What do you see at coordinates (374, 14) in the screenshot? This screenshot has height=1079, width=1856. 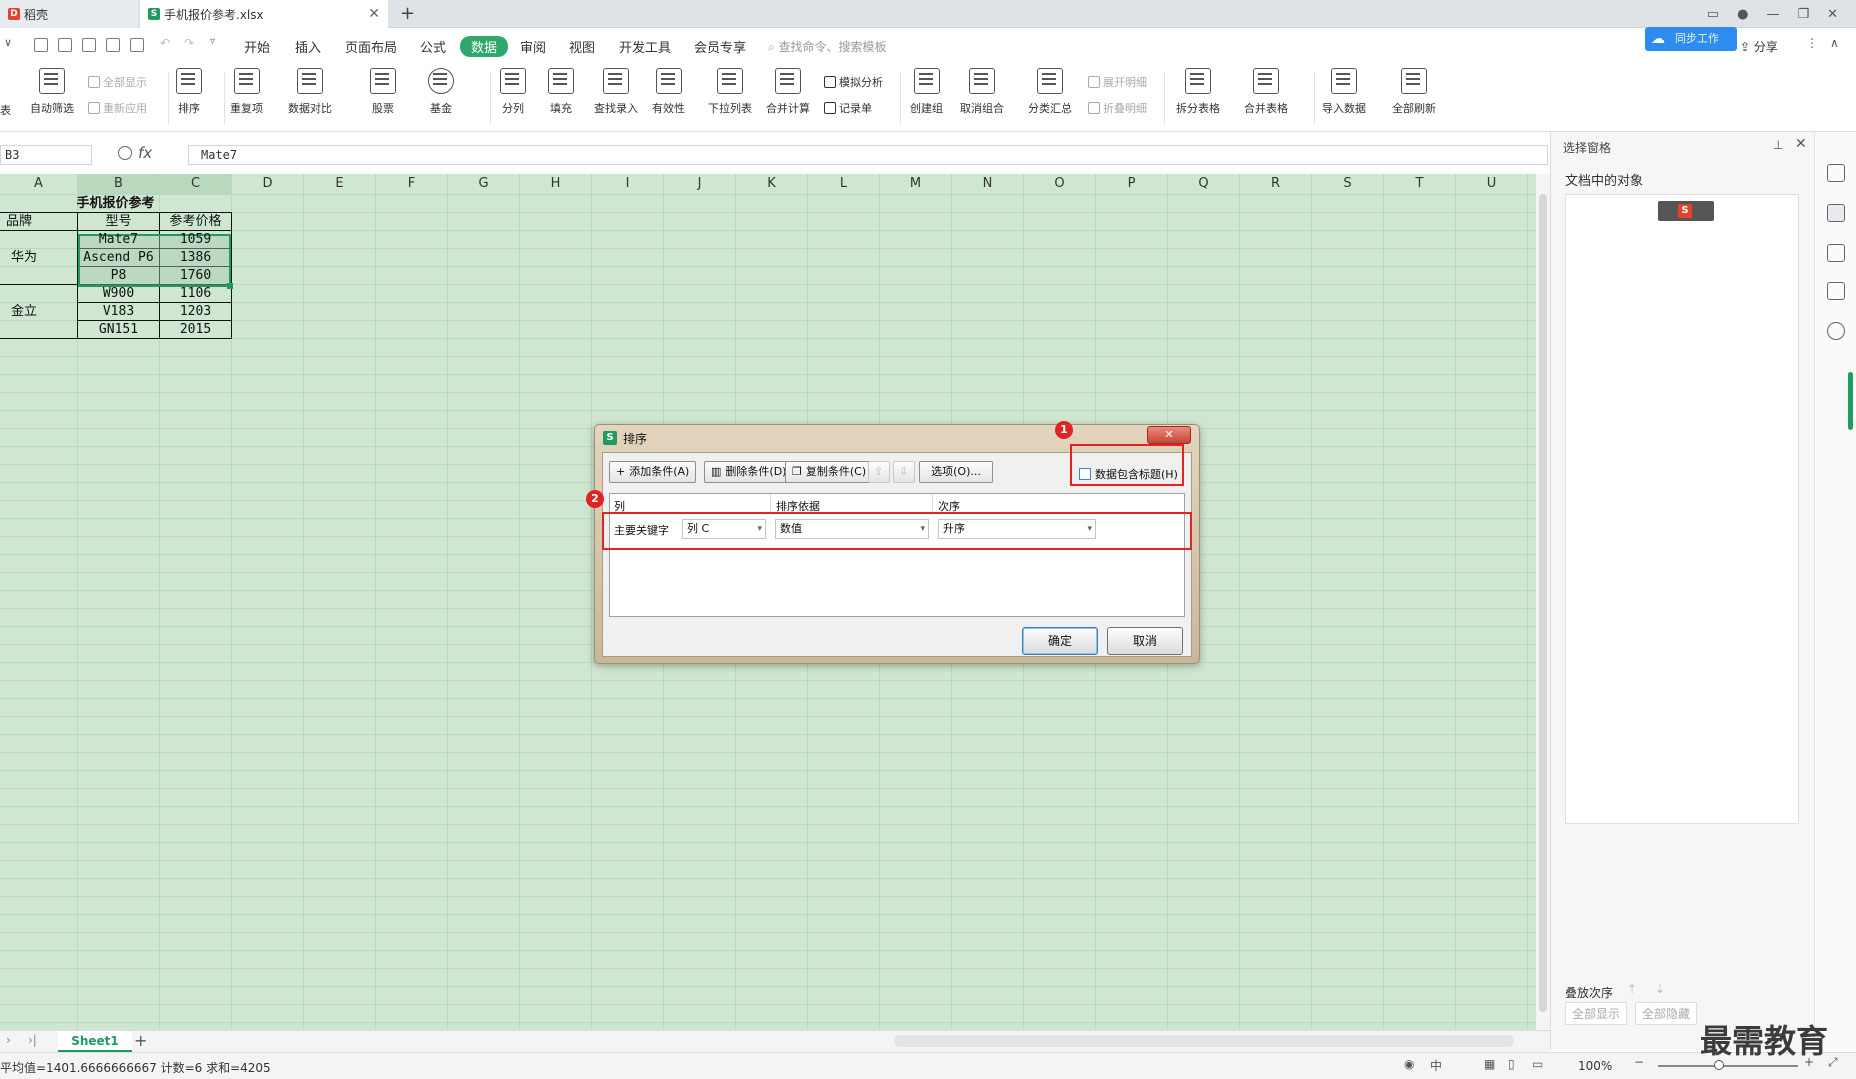 I see `close-tab-icon: ✕` at bounding box center [374, 14].